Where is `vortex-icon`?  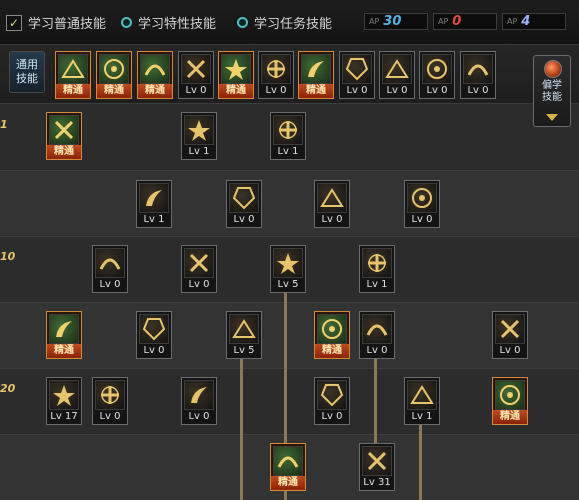 vortex-icon is located at coordinates (422, 395).